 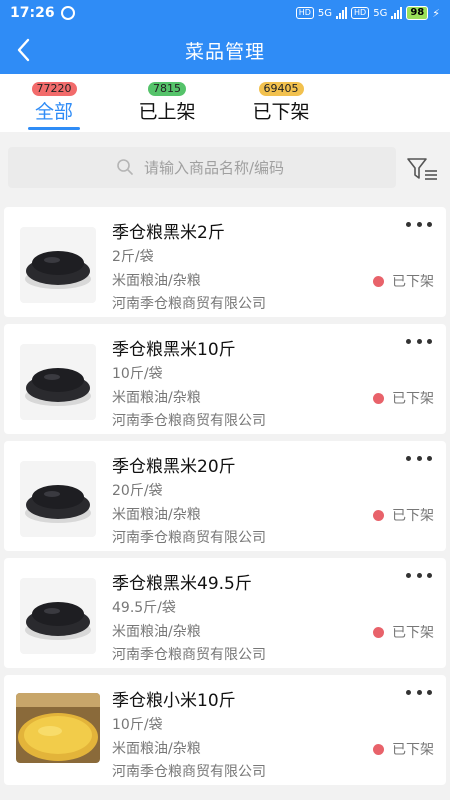 What do you see at coordinates (380, 13) in the screenshot?
I see `network-label-2: 5G` at bounding box center [380, 13].